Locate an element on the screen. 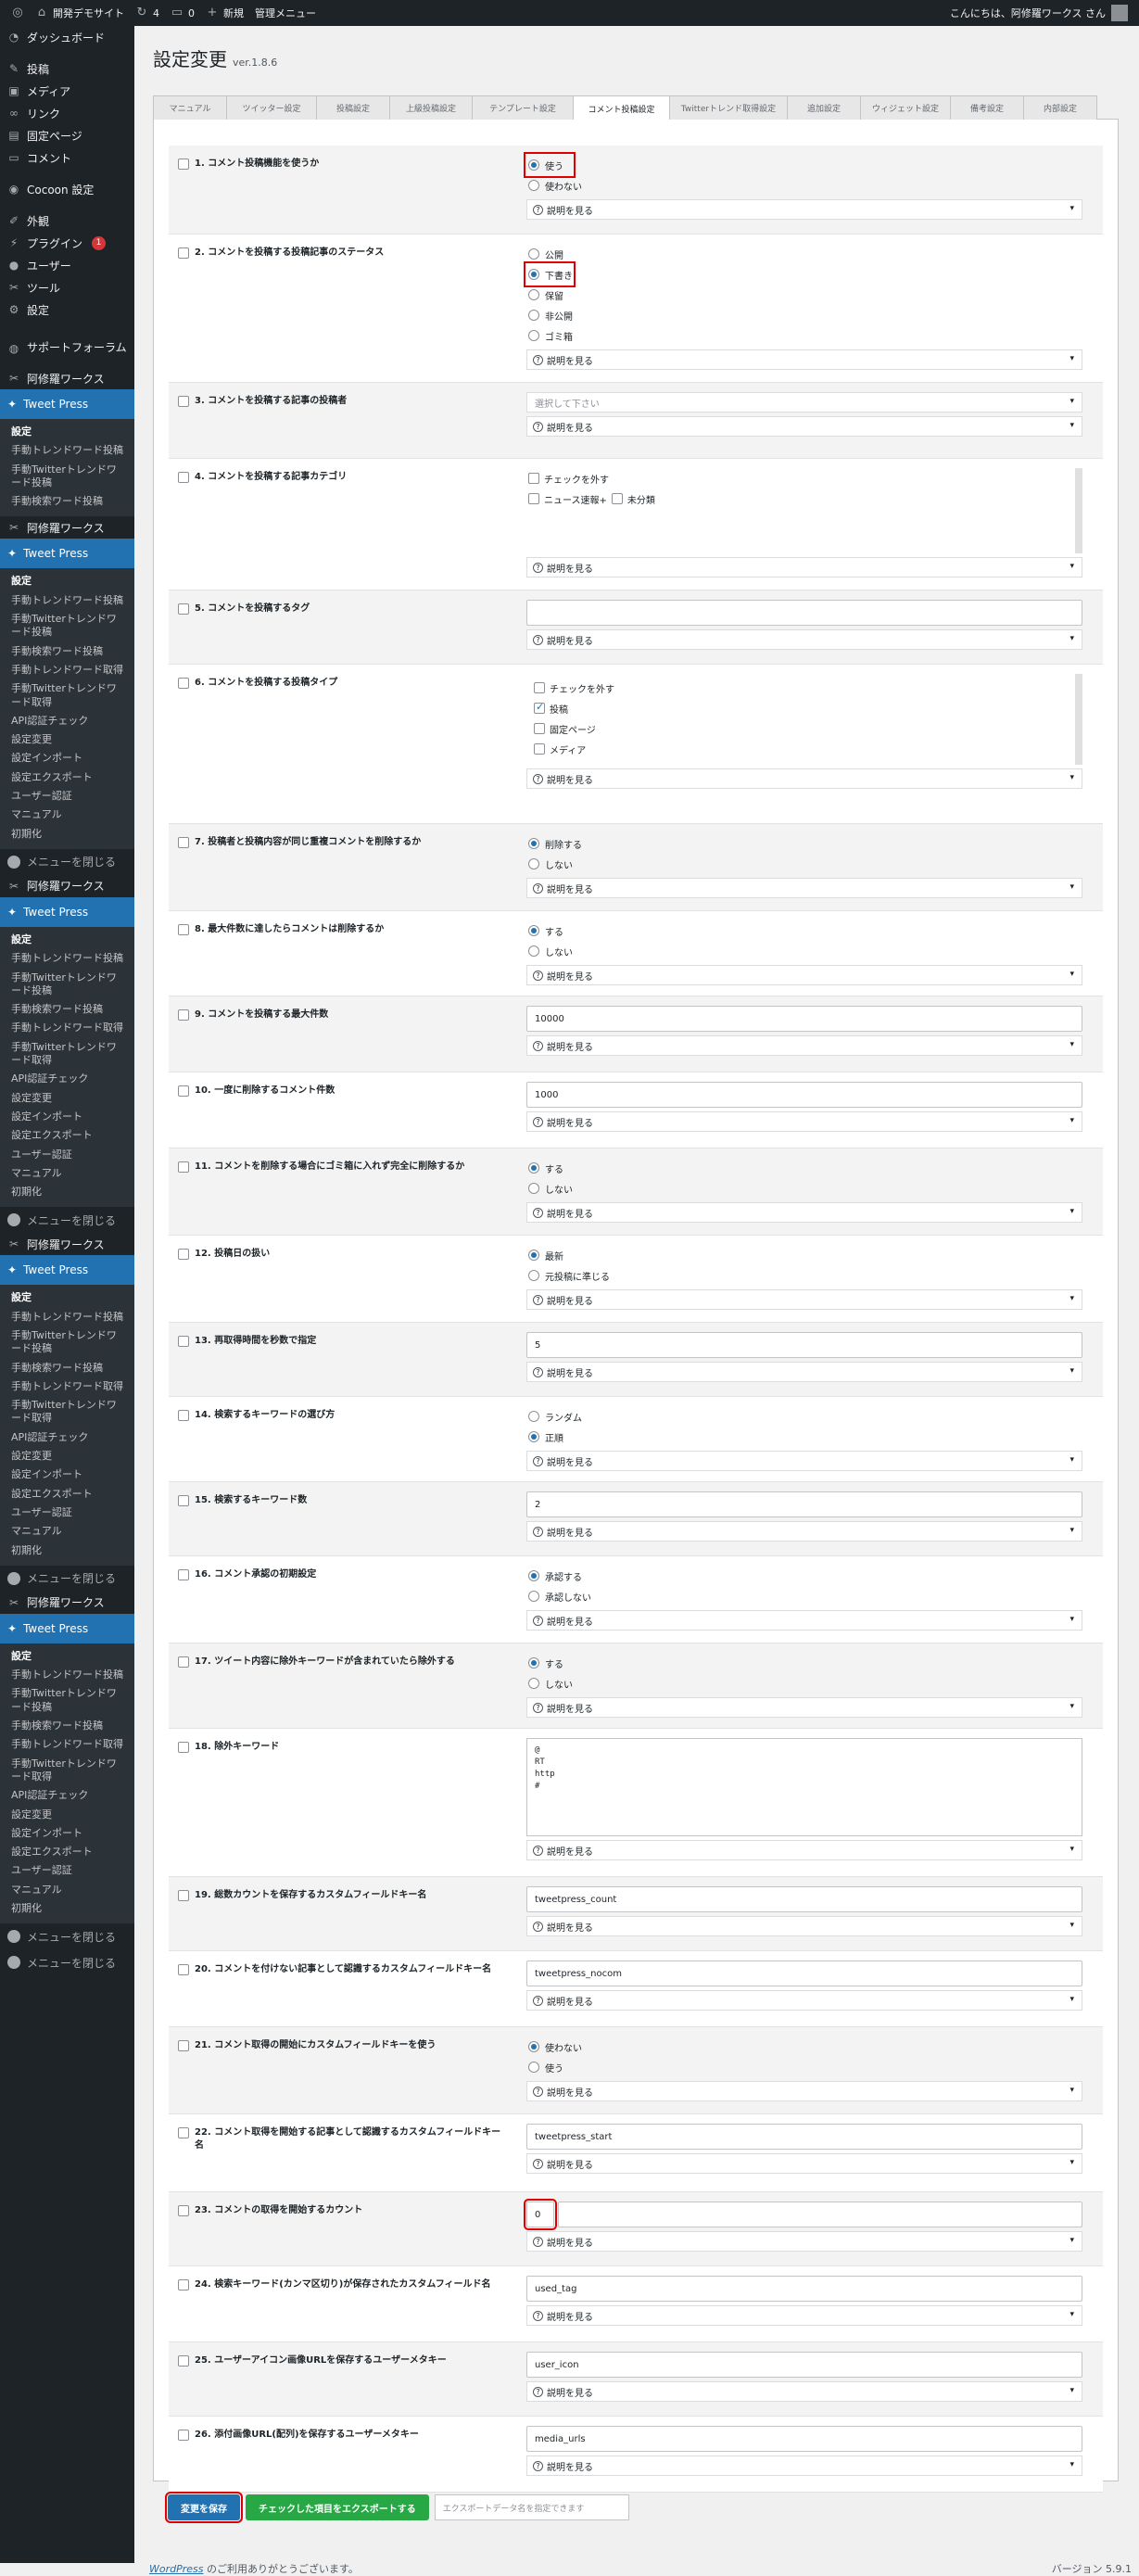 The height and width of the screenshot is (2576, 1139). sidebar-item-plugin: ⚡ プラグイン 1 is located at coordinates (67, 243).